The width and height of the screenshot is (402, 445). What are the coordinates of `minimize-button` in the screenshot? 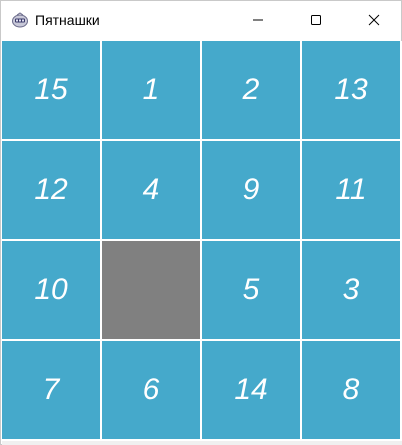 It's located at (258, 20).